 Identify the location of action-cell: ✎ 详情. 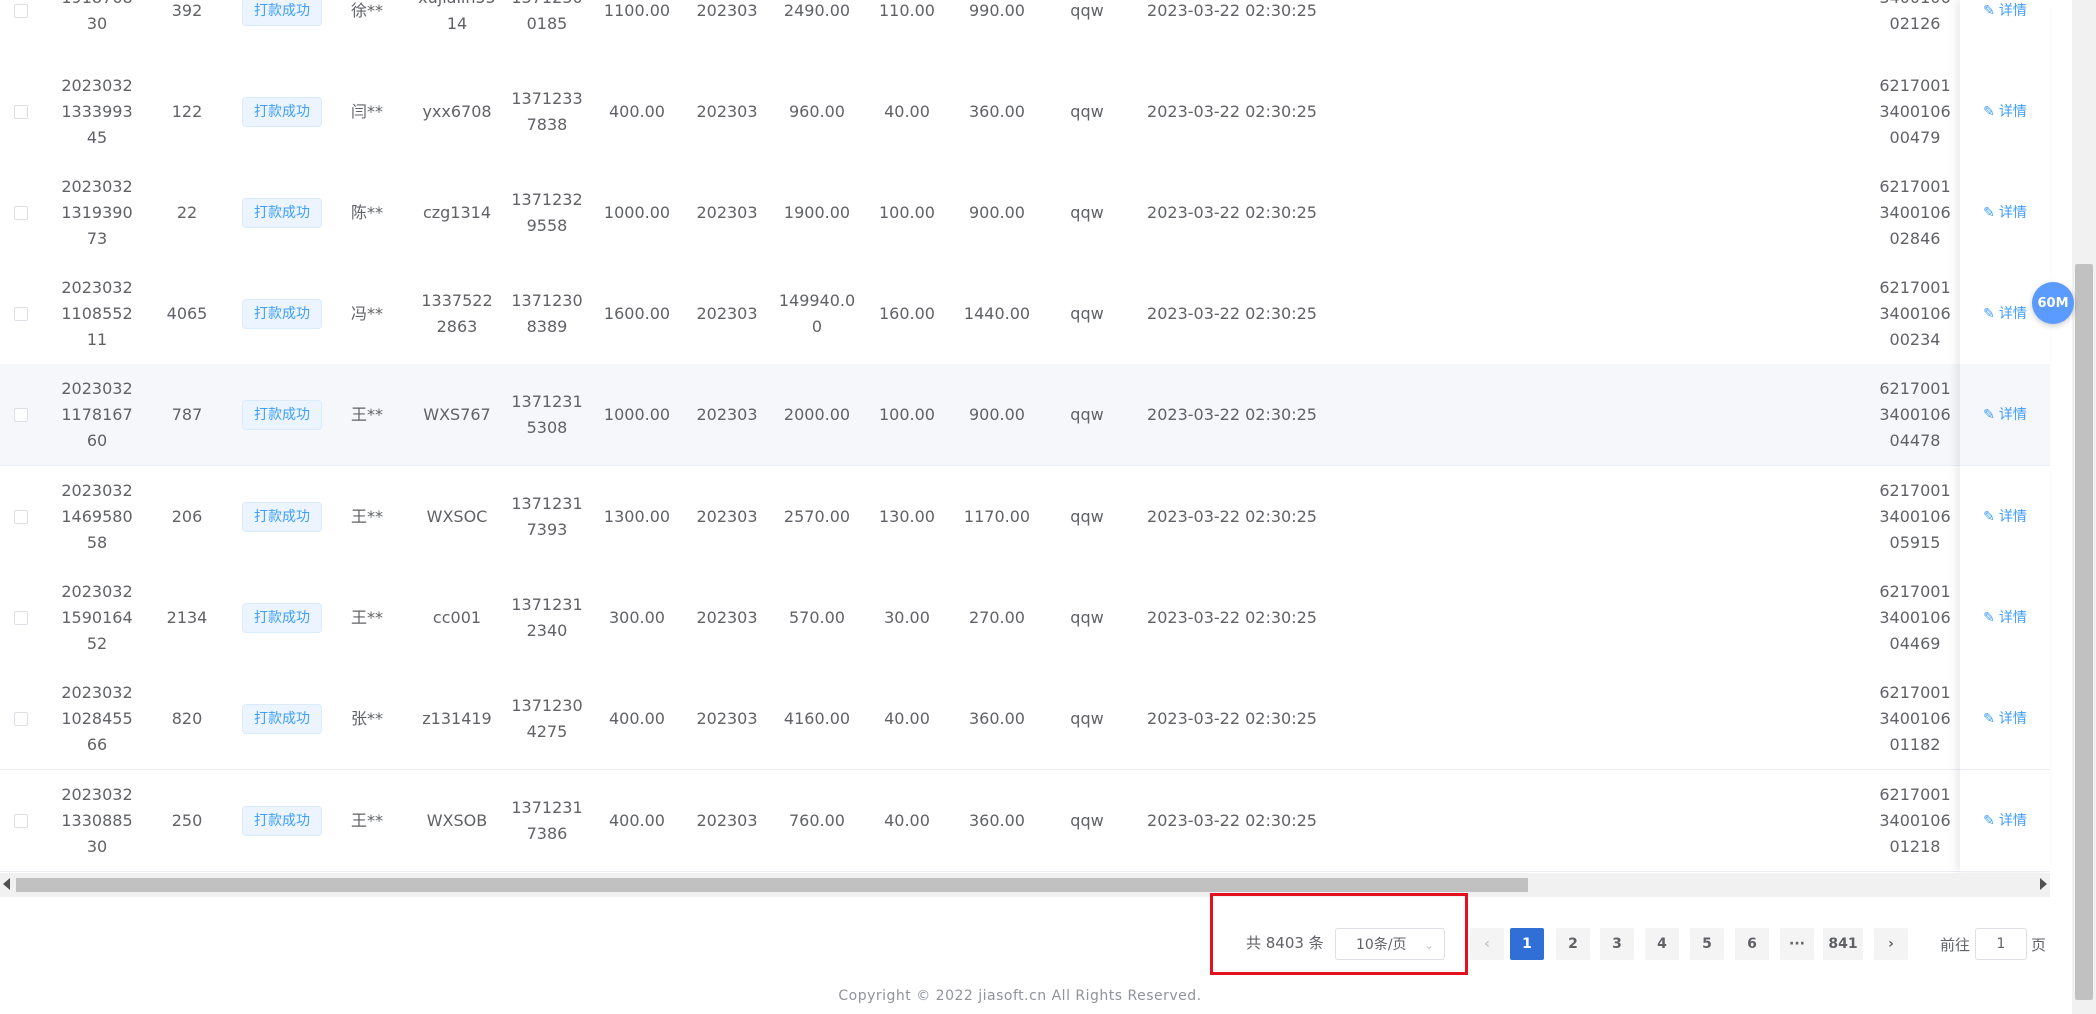
(2005, 820).